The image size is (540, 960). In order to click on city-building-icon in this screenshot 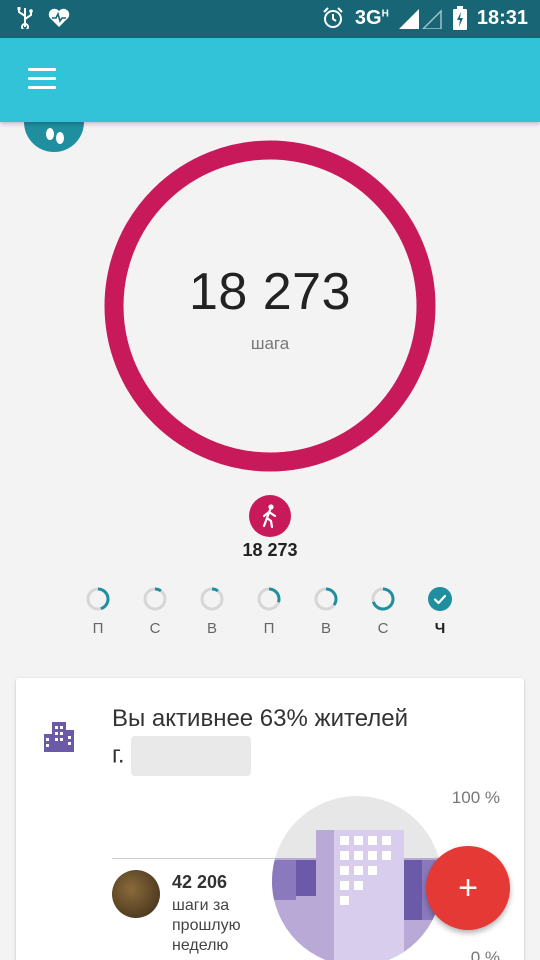, I will do `click(59, 737)`.